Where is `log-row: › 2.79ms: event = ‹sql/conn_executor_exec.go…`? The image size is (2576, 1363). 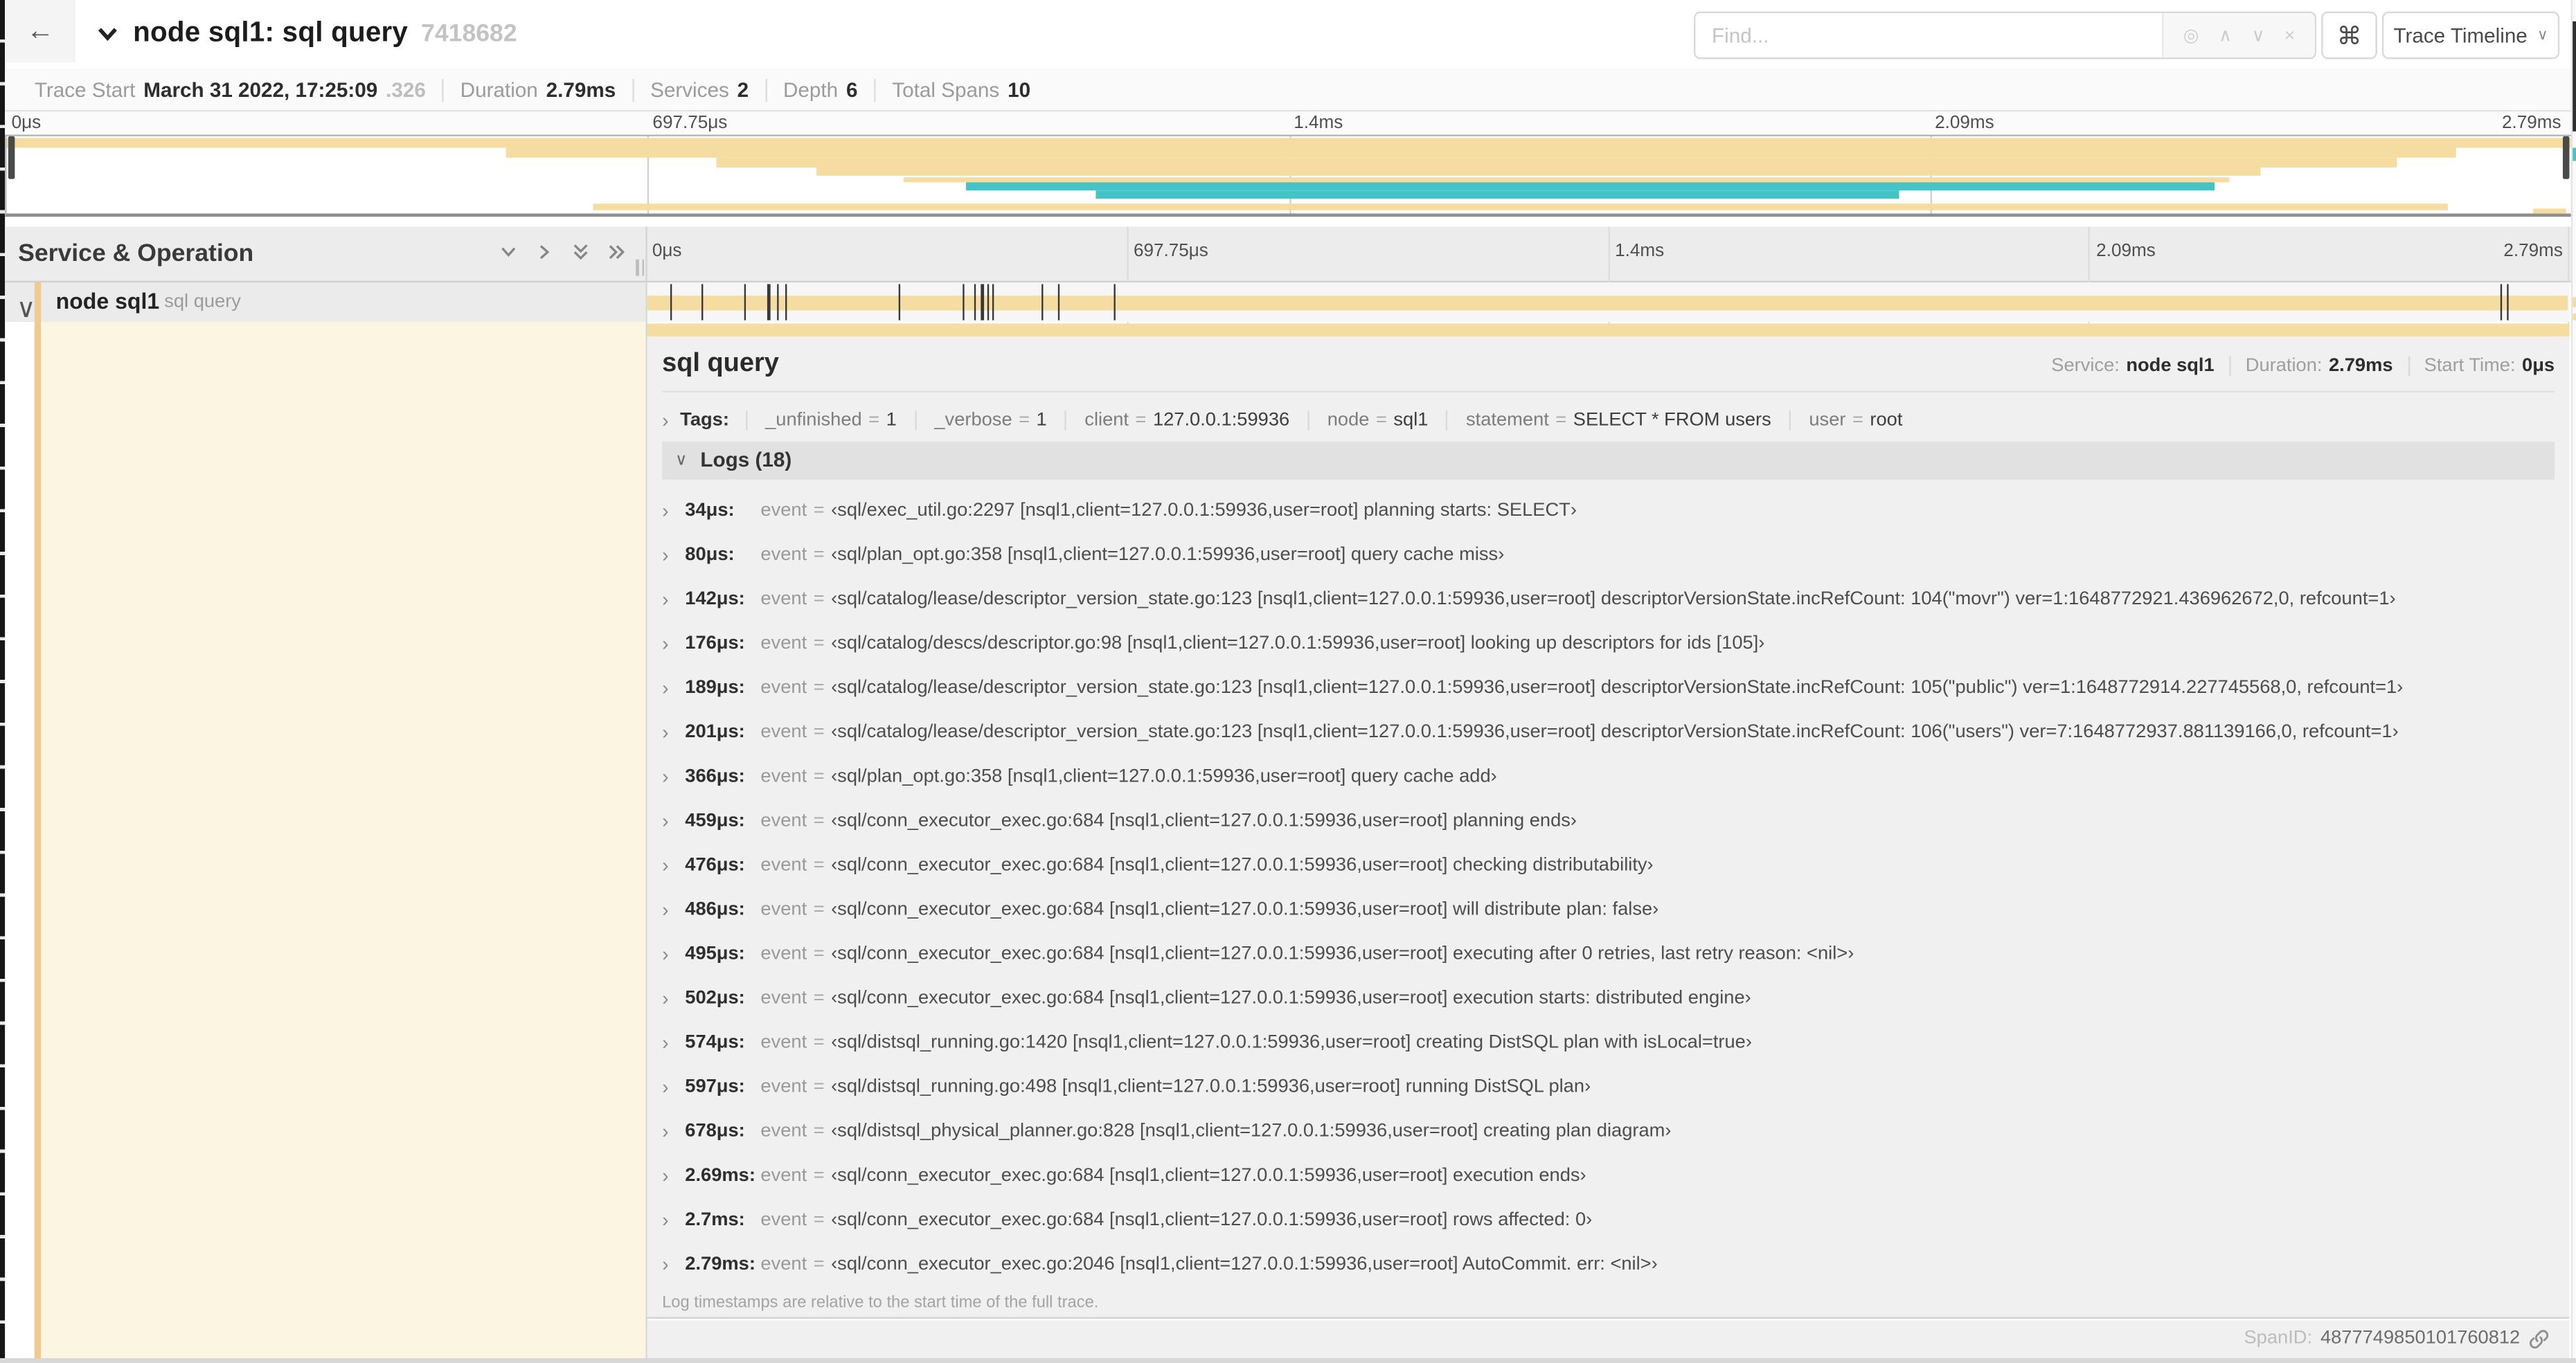
log-row: › 2.79ms: event = ‹sql/conn_executor_exec.go… is located at coordinates (1608, 1265).